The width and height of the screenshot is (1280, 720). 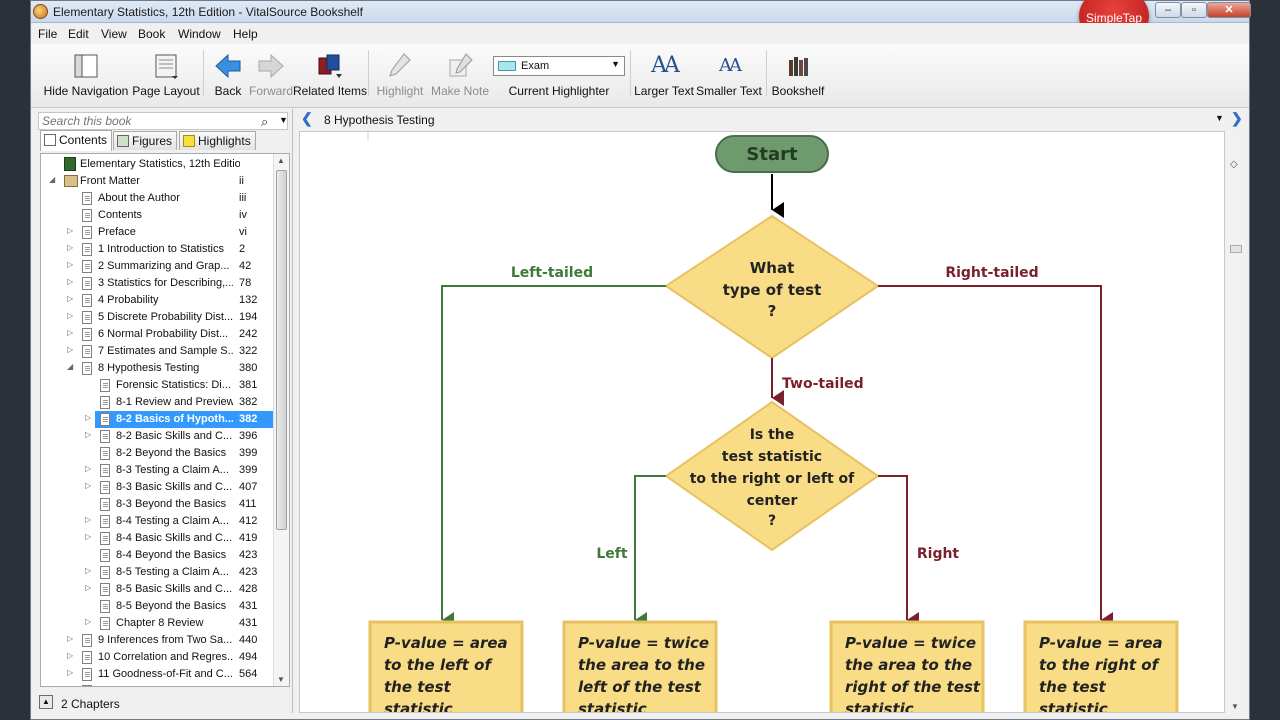 What do you see at coordinates (199, 34) in the screenshot?
I see `menu-window: Window` at bounding box center [199, 34].